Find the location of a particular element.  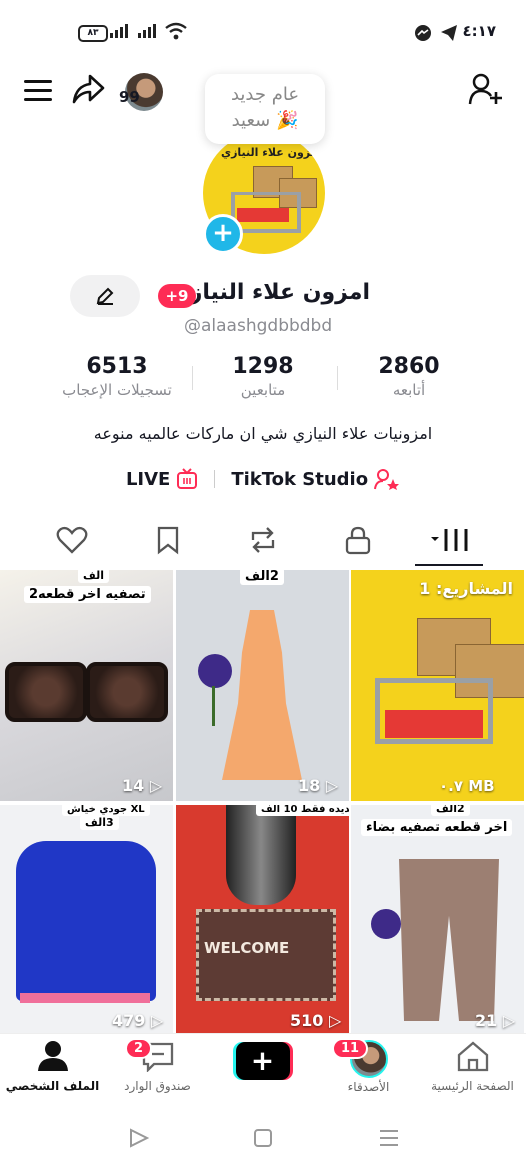

recents-icon is located at coordinates (389, 1138).